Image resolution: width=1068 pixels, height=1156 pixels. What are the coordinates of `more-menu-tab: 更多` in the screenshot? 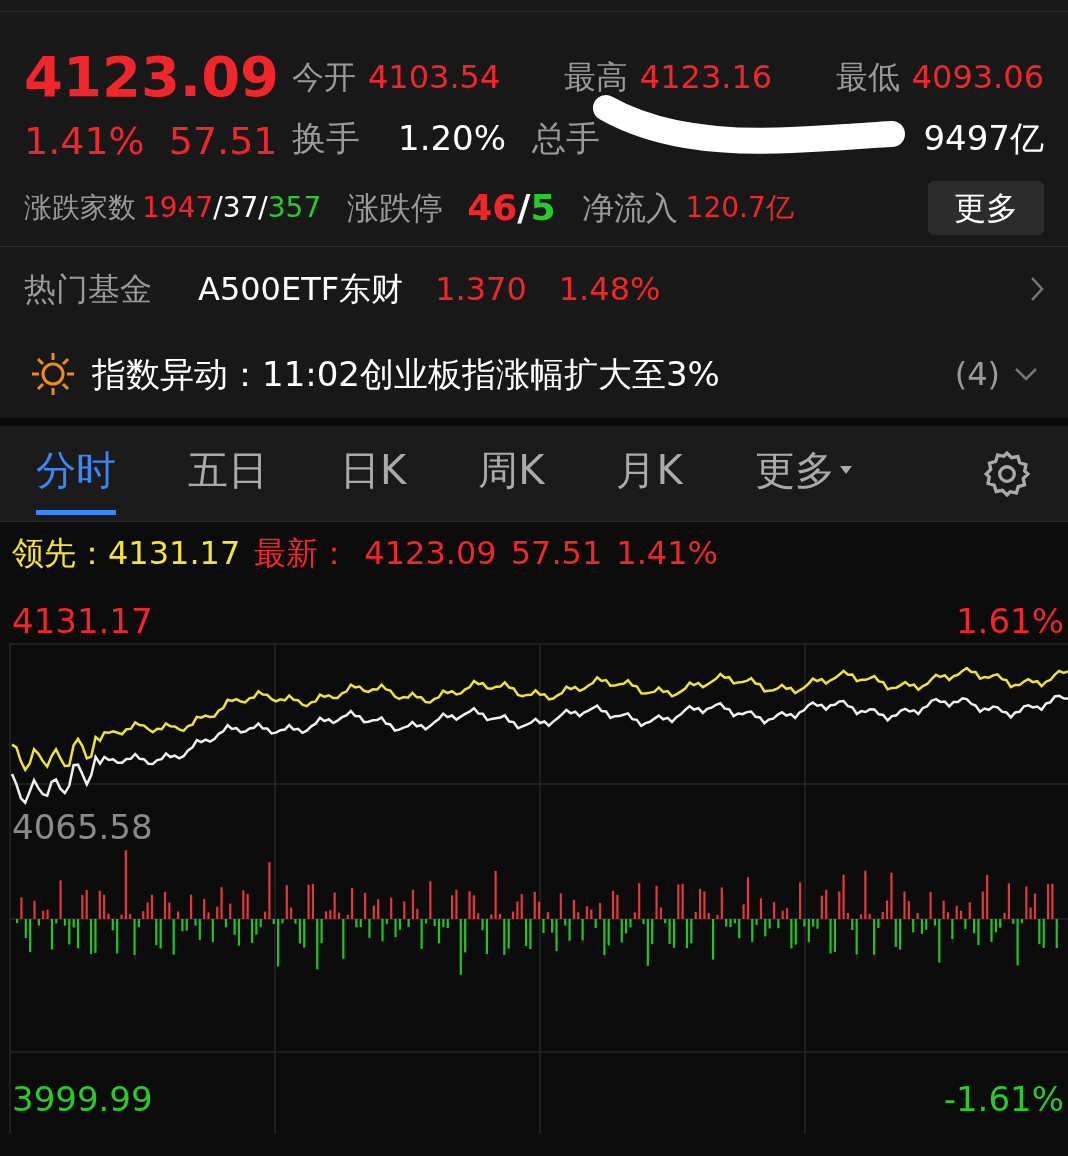 It's located at (803, 473).